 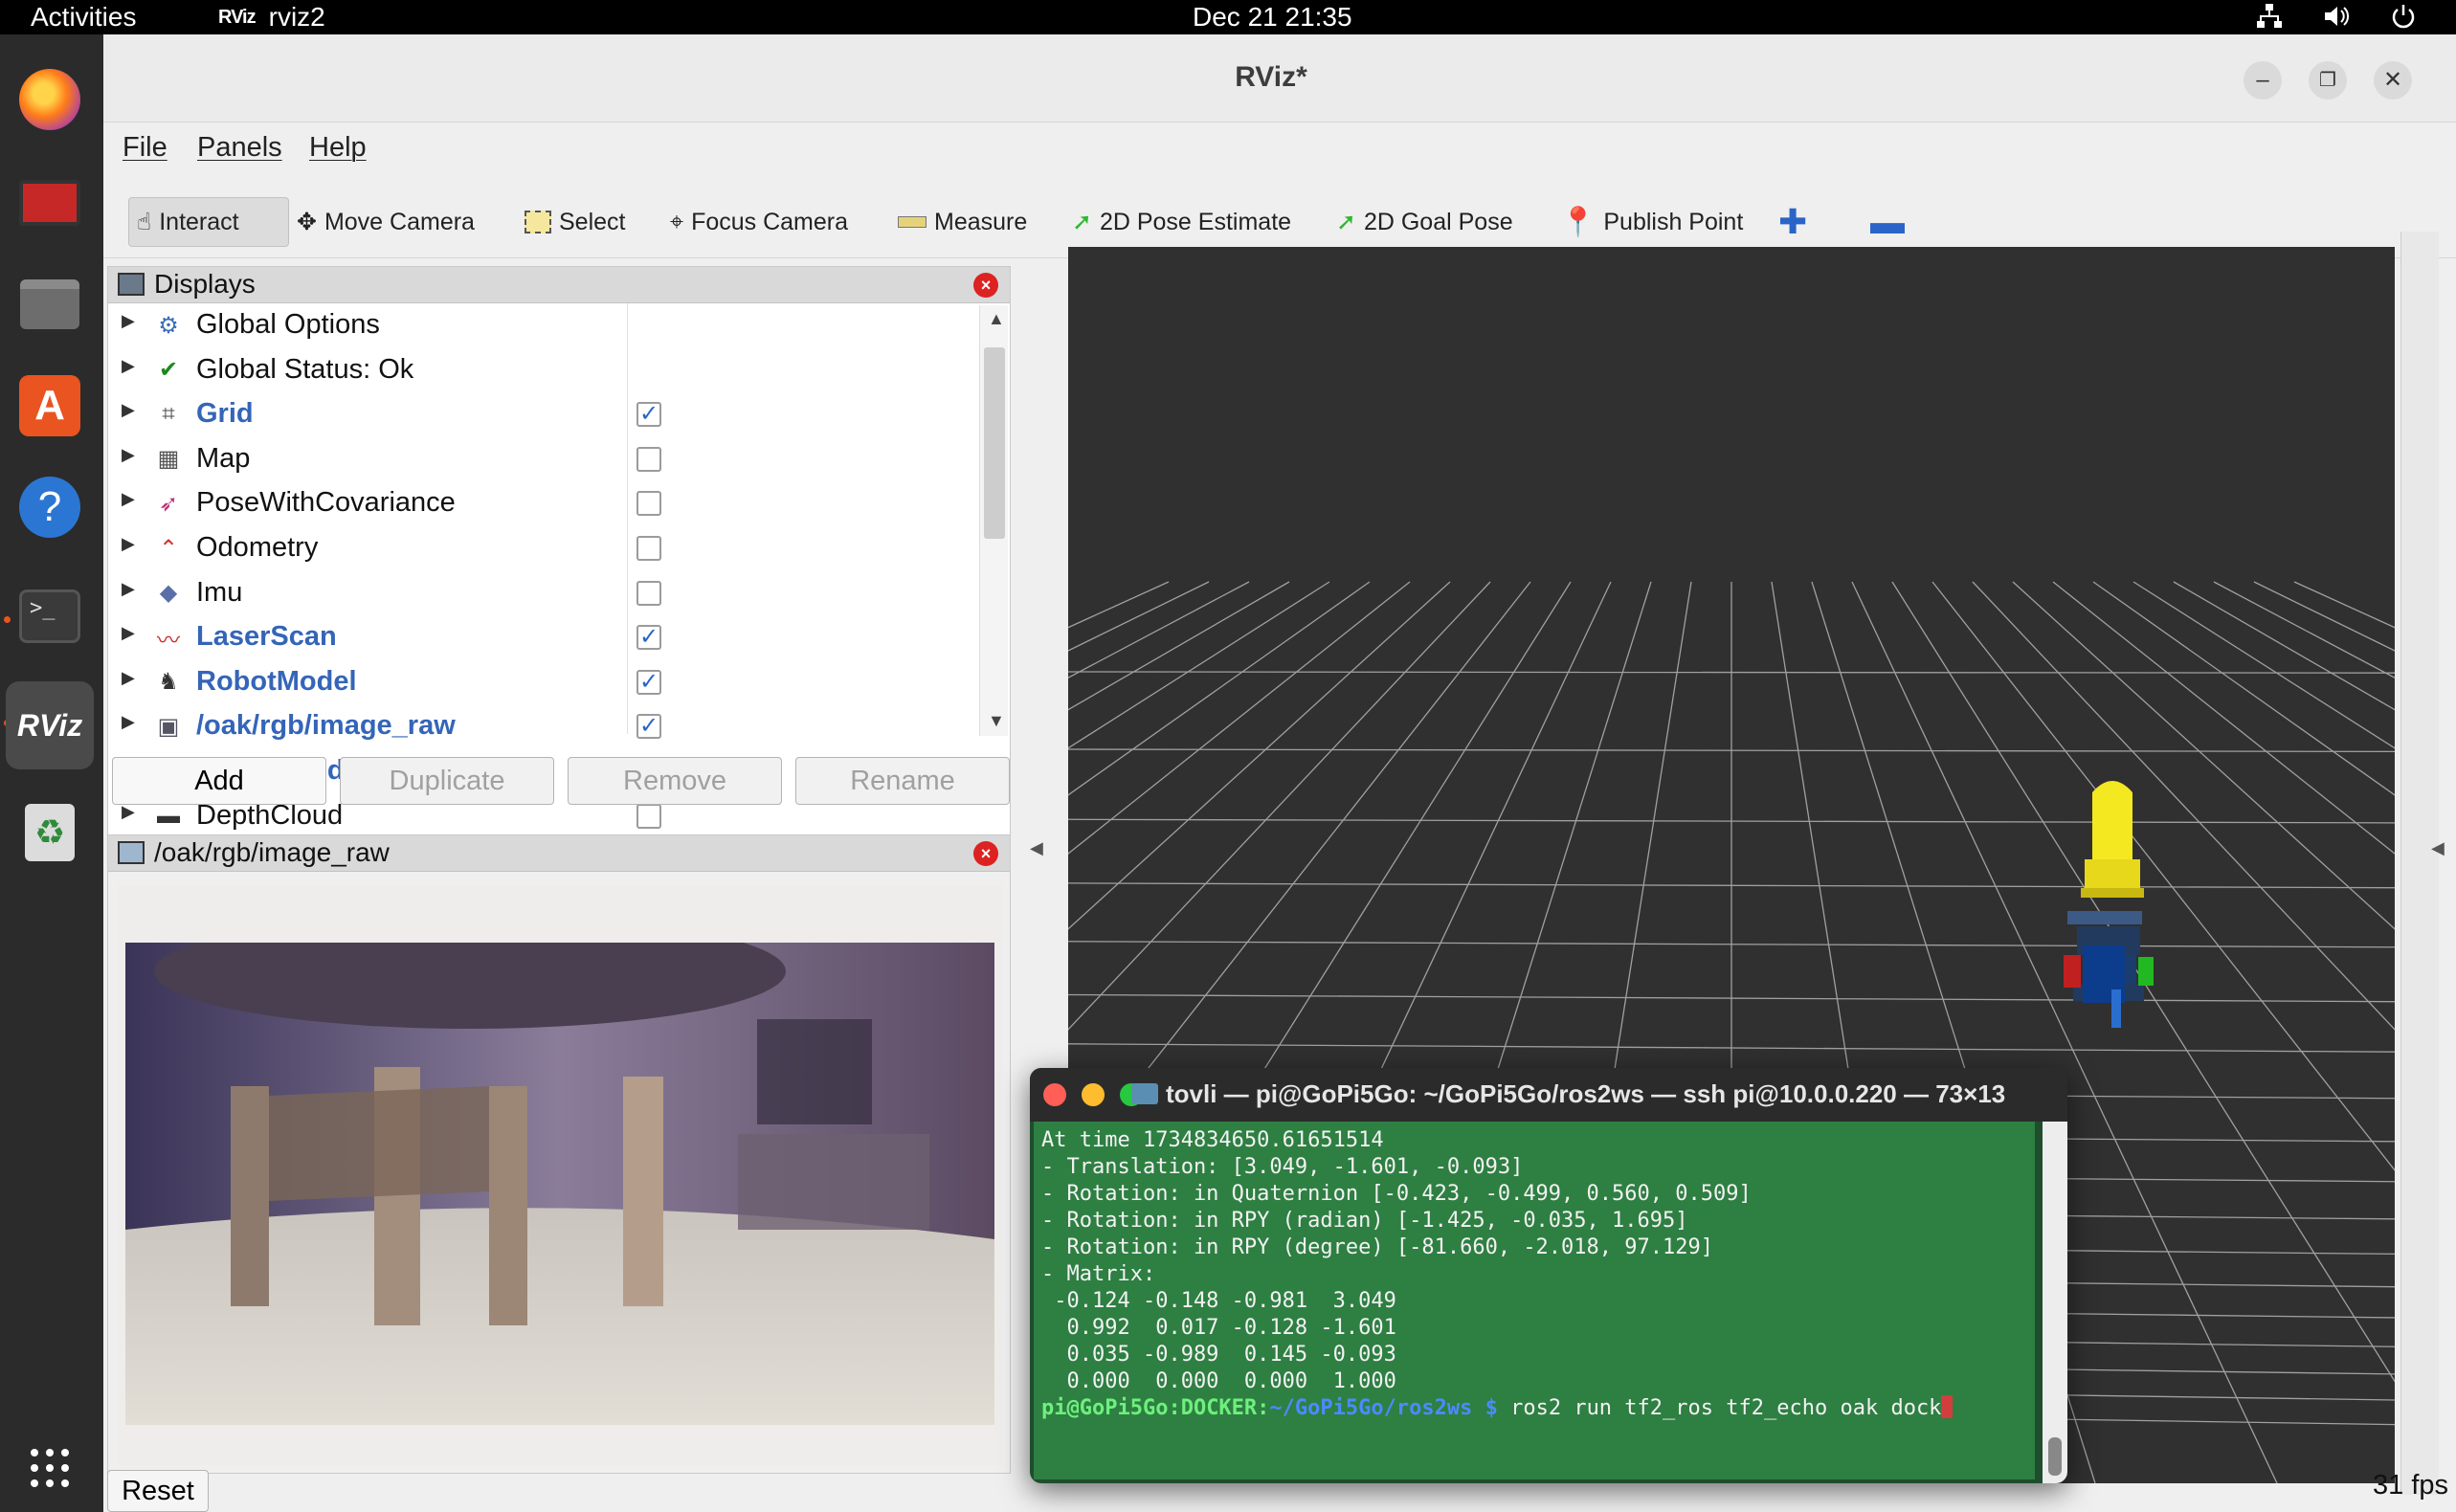 What do you see at coordinates (1578, 222) in the screenshot?
I see `map-pin-icon: 📍` at bounding box center [1578, 222].